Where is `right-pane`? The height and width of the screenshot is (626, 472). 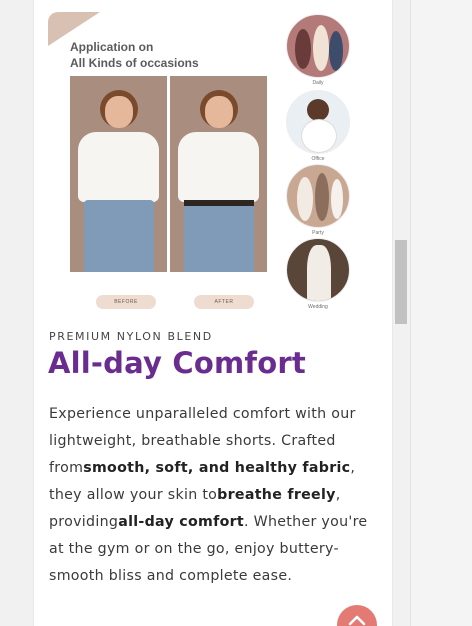 right-pane is located at coordinates (441, 313).